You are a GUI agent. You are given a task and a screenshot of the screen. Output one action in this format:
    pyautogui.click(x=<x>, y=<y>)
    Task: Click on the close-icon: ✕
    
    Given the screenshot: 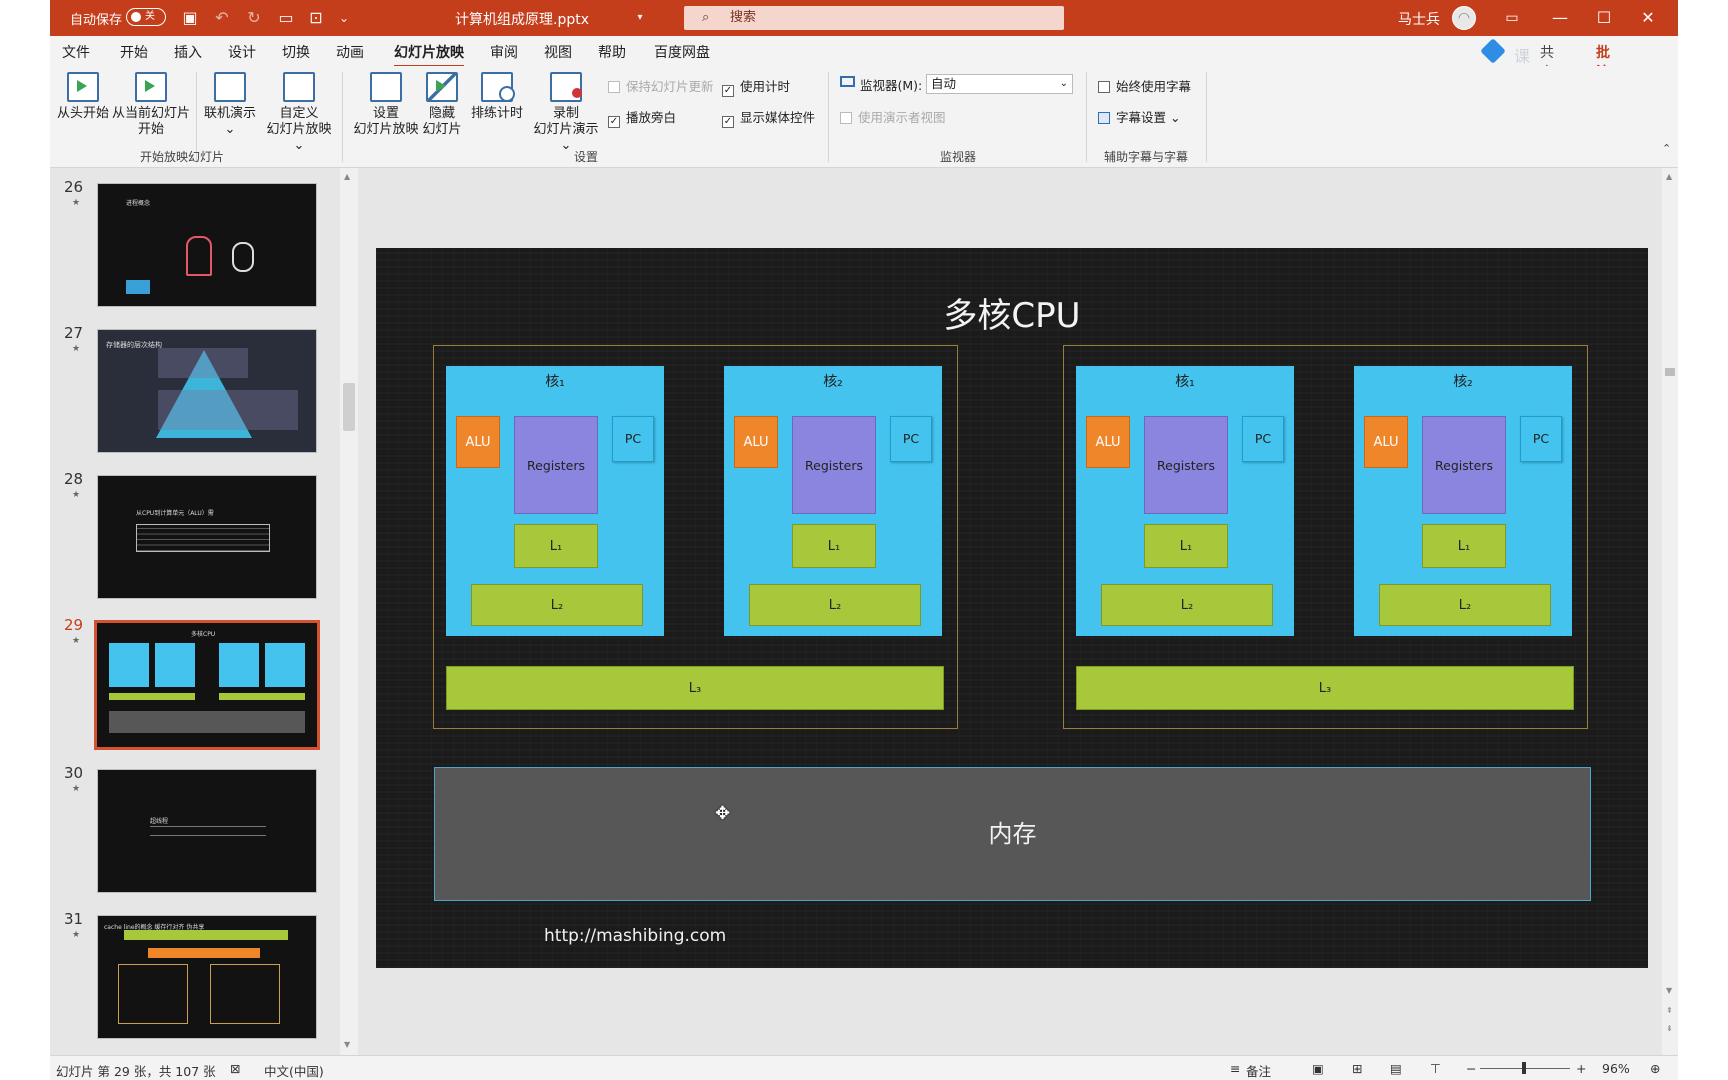 What is the action you would take?
    pyautogui.click(x=1648, y=18)
    